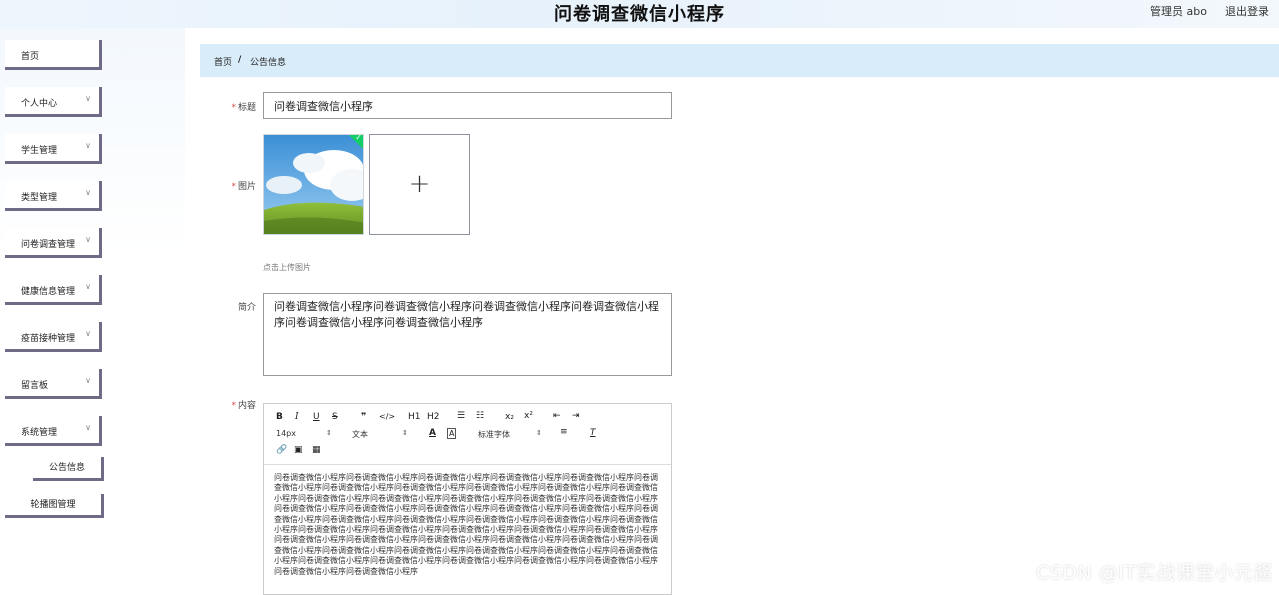 This screenshot has height=595, width=1279. What do you see at coordinates (30, 57) in the screenshot?
I see `sidebar-item-label: 首页` at bounding box center [30, 57].